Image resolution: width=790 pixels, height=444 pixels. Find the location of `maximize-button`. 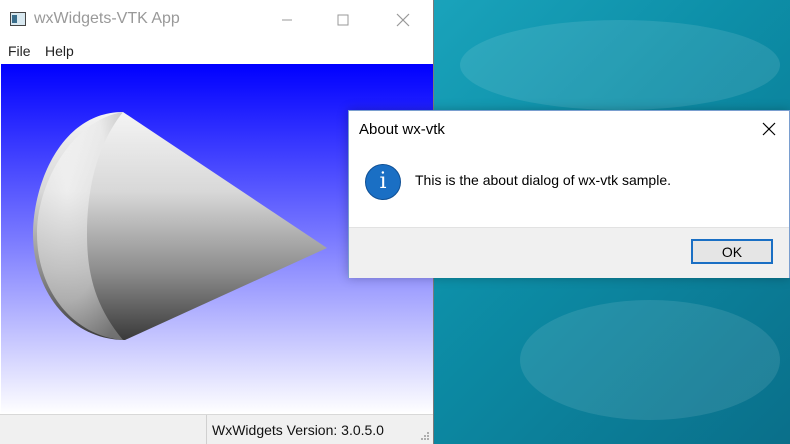

maximize-button is located at coordinates (343, 20).